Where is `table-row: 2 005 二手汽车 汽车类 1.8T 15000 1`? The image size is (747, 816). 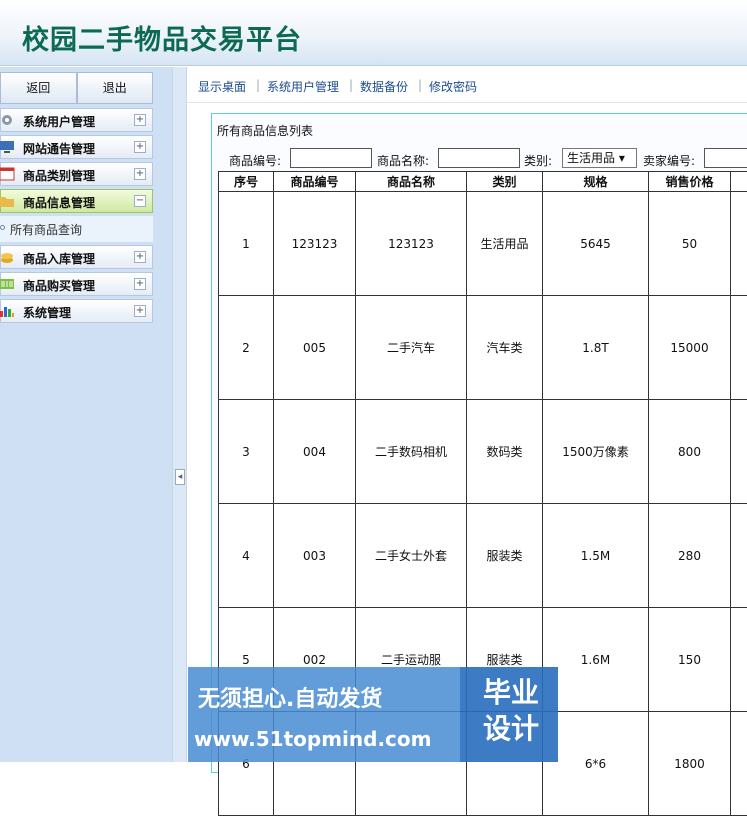
table-row: 2 005 二手汽车 汽车类 1.8T 15000 1 is located at coordinates (483, 348).